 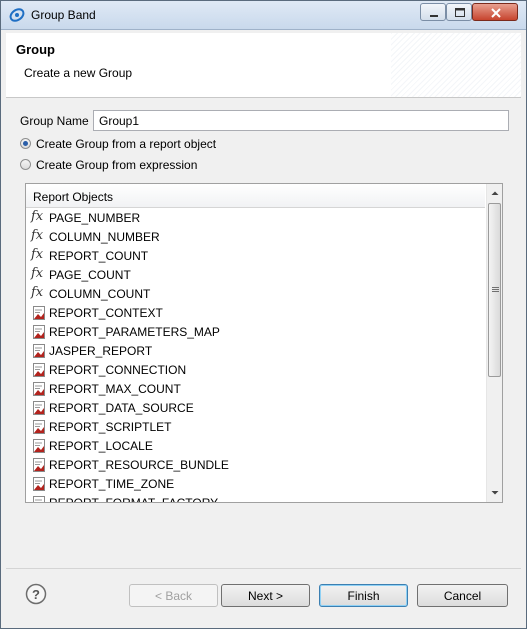 I want to click on close-button, so click(x=495, y=12).